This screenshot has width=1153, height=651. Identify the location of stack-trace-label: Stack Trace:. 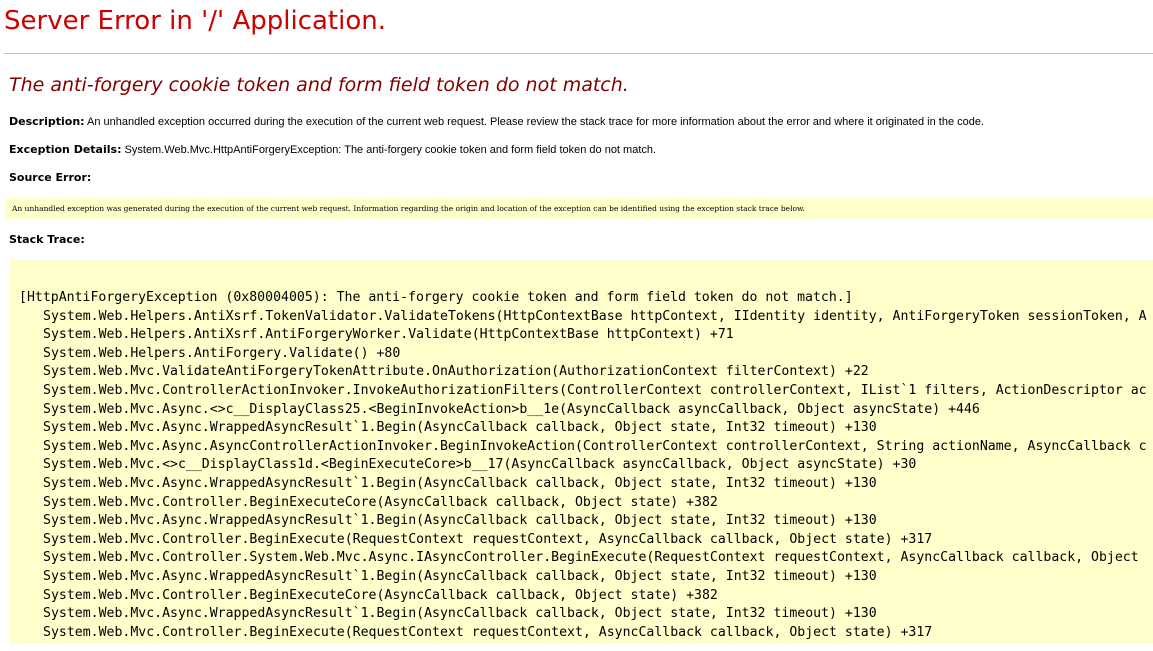
(47, 239).